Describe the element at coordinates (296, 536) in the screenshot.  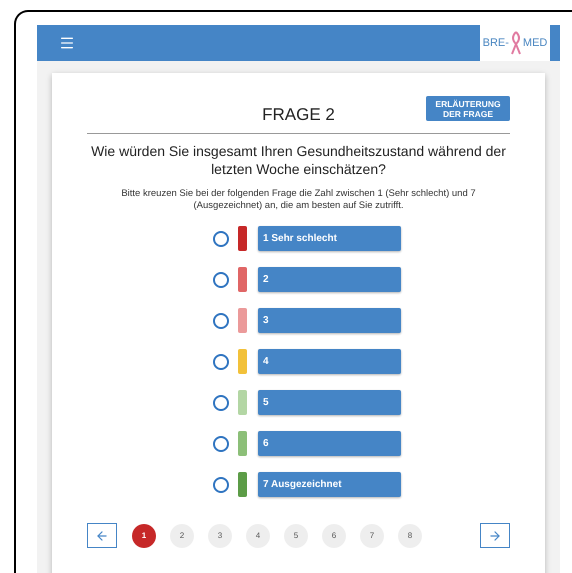
I see `page-indicator: 5` at that location.